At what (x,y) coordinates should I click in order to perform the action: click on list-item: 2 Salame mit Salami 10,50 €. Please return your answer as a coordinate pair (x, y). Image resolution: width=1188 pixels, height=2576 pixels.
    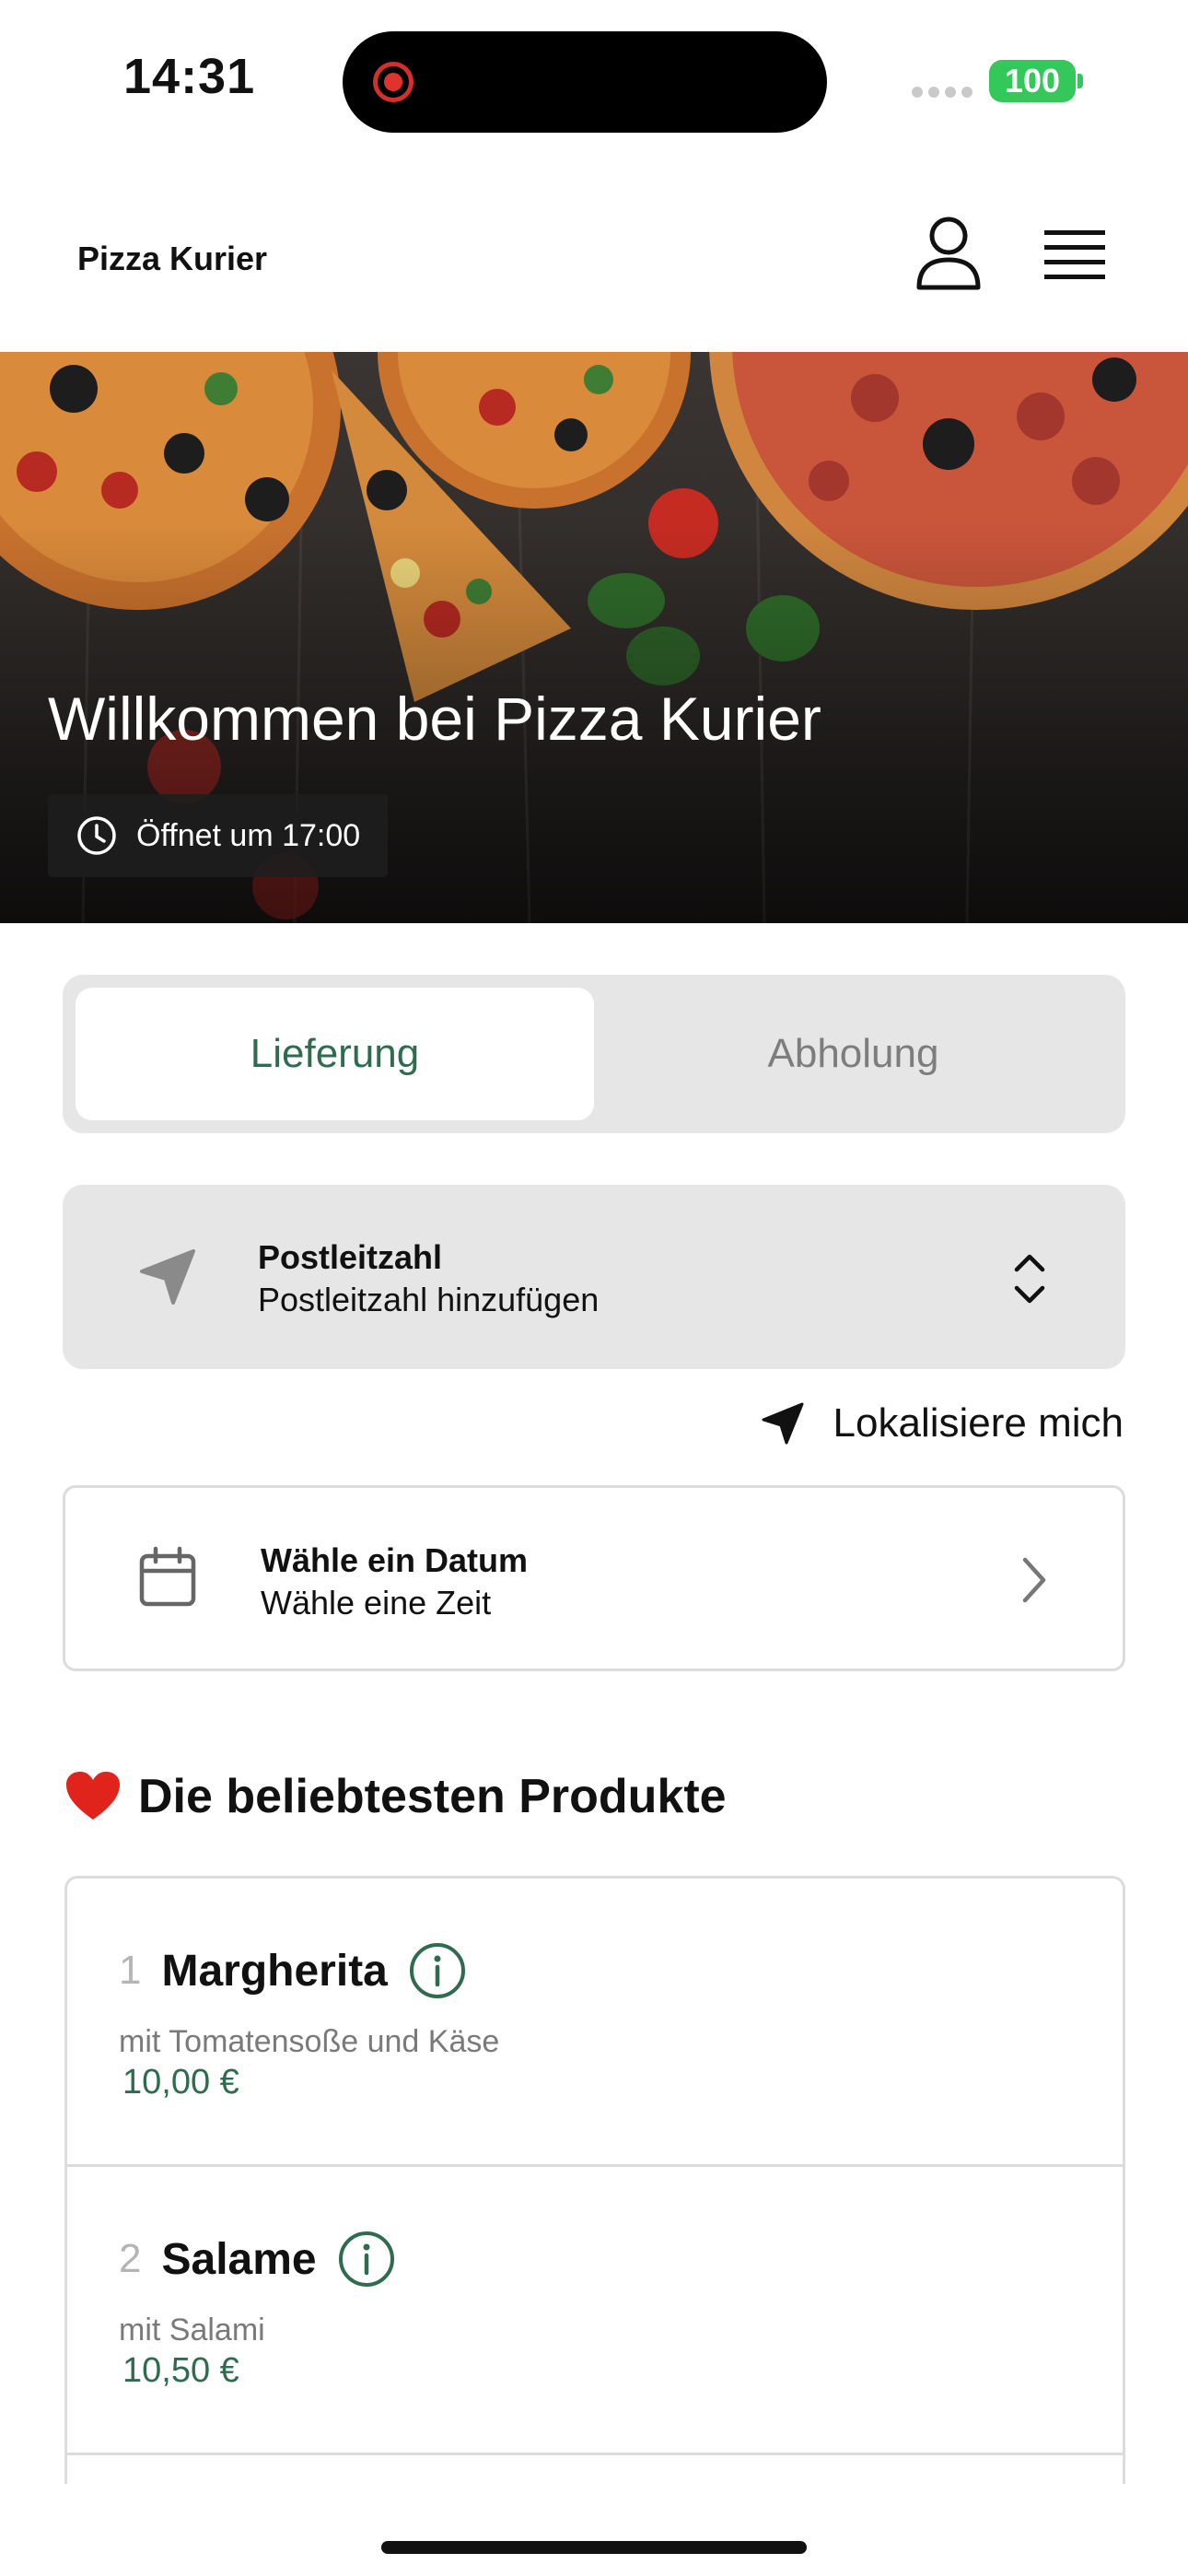
    Looking at the image, I should click on (595, 2311).